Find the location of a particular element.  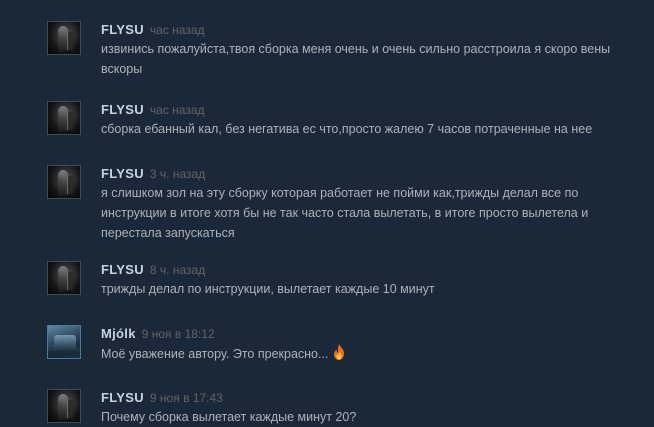

comment-timestamp: 3 ч. назад is located at coordinates (177, 174).